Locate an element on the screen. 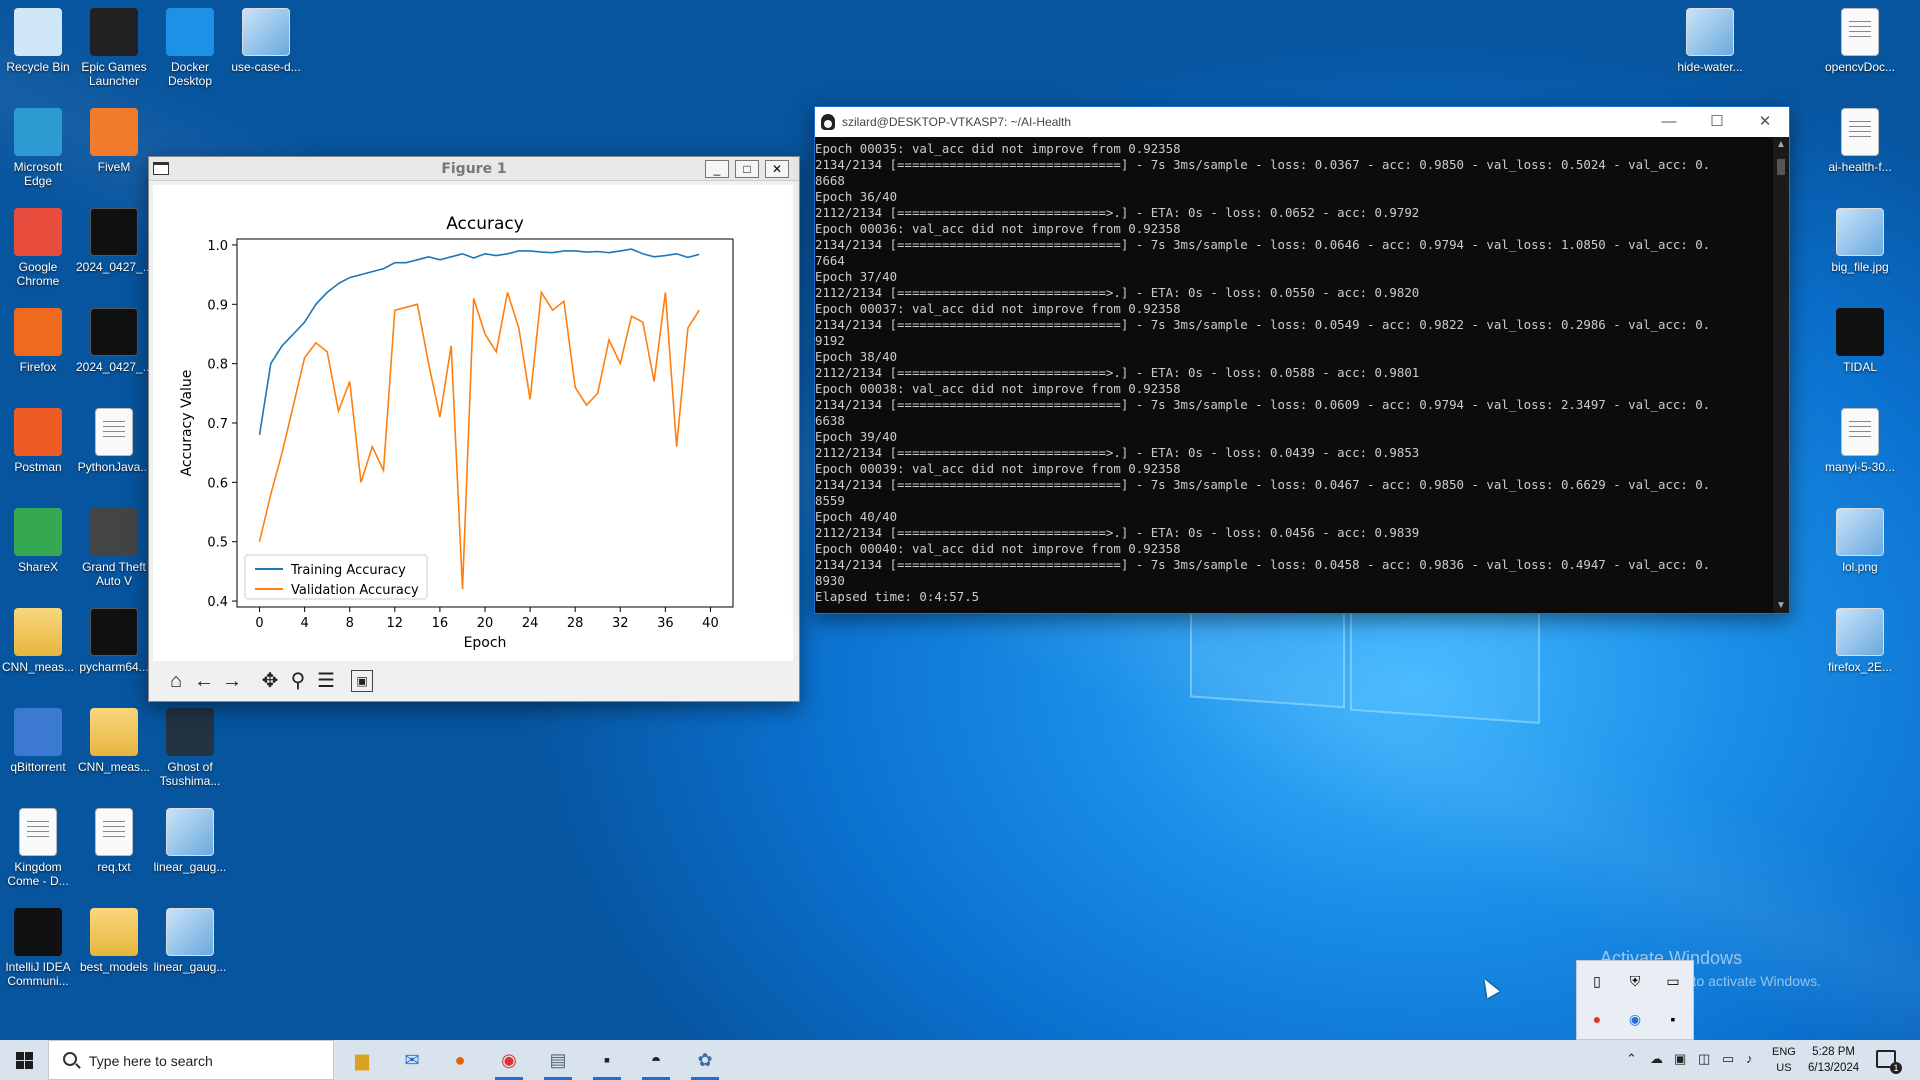 The image size is (1920, 1080). terminal-scrollbar: ▲ ▼ is located at coordinates (1781, 375).